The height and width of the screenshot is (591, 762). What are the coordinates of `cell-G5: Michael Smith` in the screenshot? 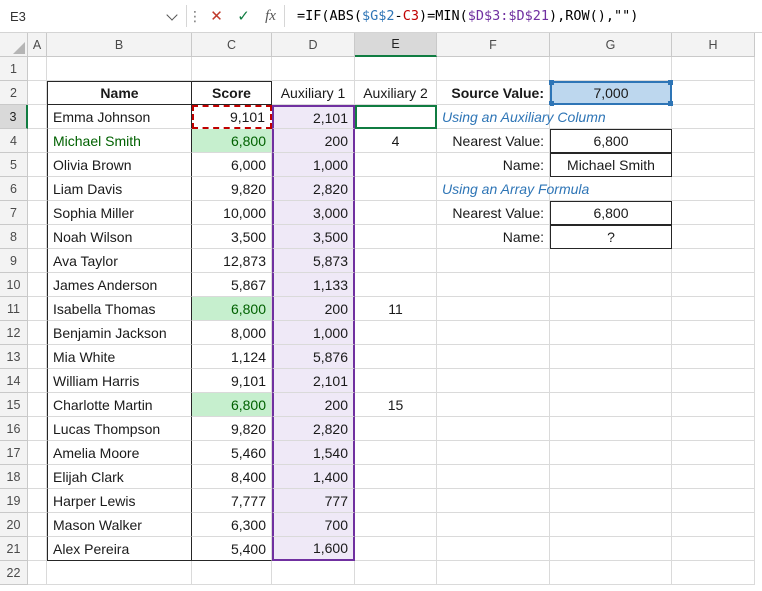 It's located at (611, 165).